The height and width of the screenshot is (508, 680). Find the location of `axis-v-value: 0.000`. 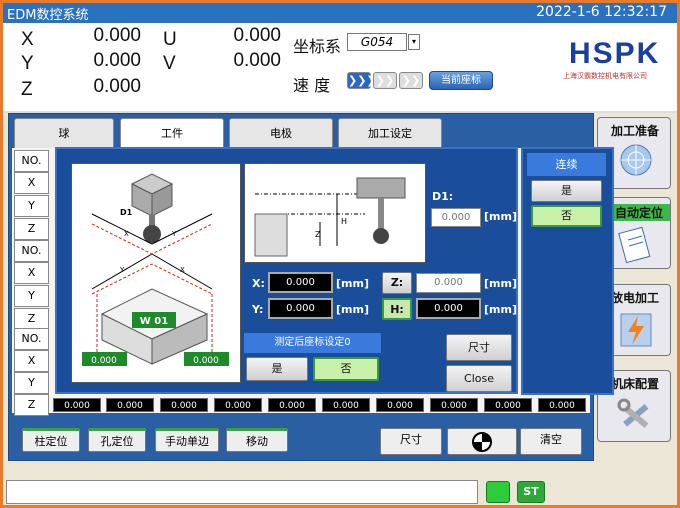

axis-v-value: 0.000 is located at coordinates (257, 60).